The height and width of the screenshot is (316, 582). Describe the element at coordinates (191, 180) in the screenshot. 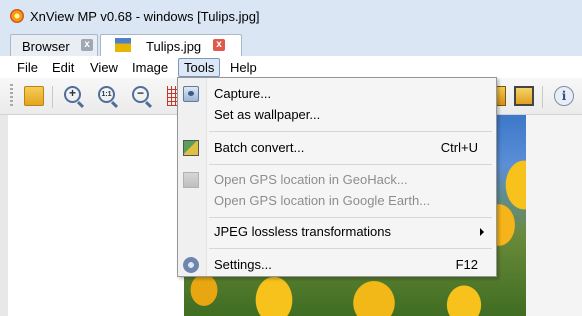

I see `gps-icon` at that location.